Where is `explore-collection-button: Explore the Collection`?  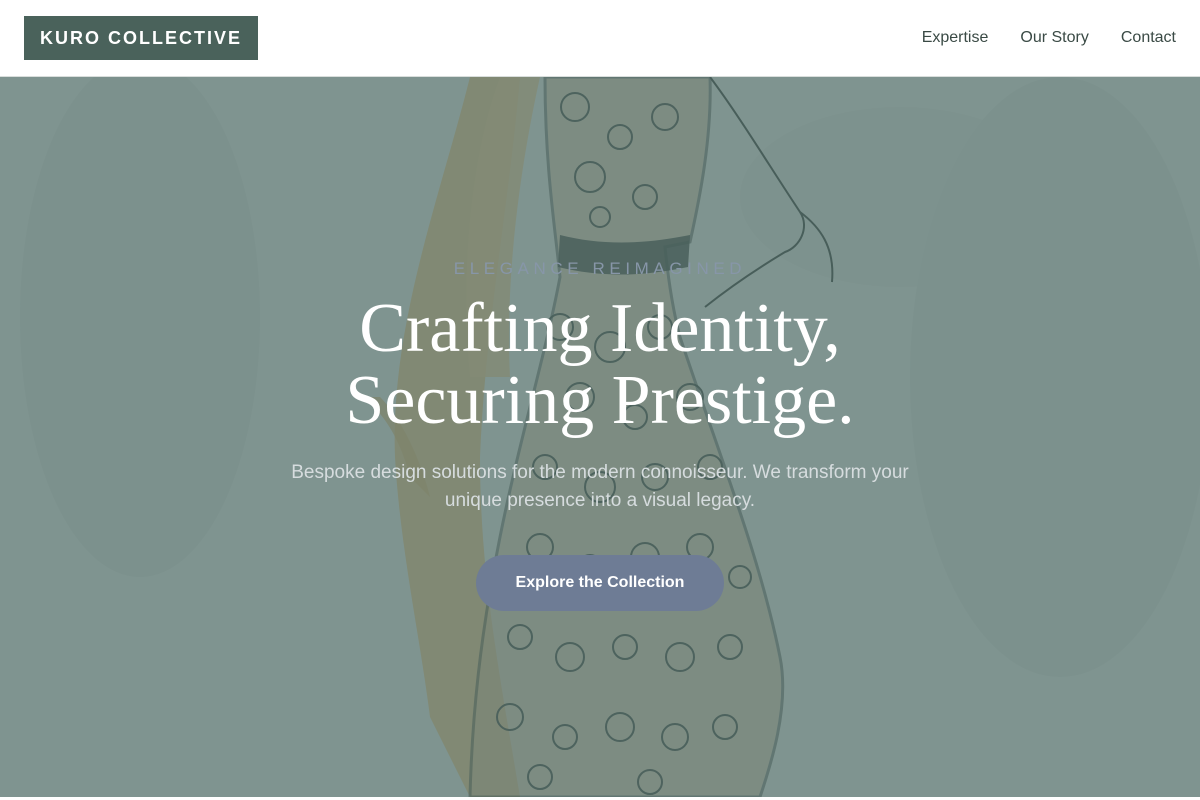 explore-collection-button: Explore the Collection is located at coordinates (600, 583).